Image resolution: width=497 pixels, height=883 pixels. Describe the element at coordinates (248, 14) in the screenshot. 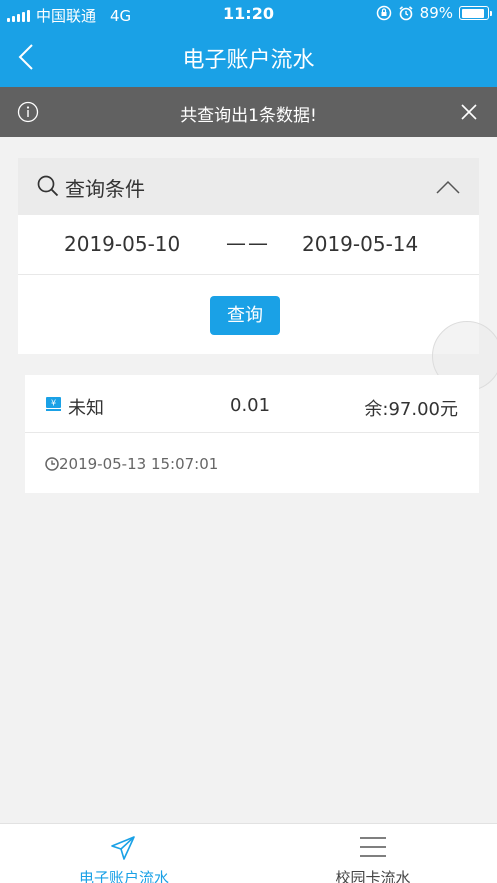

I see `status-bar: 中国联通 4G 11:20 89%` at that location.